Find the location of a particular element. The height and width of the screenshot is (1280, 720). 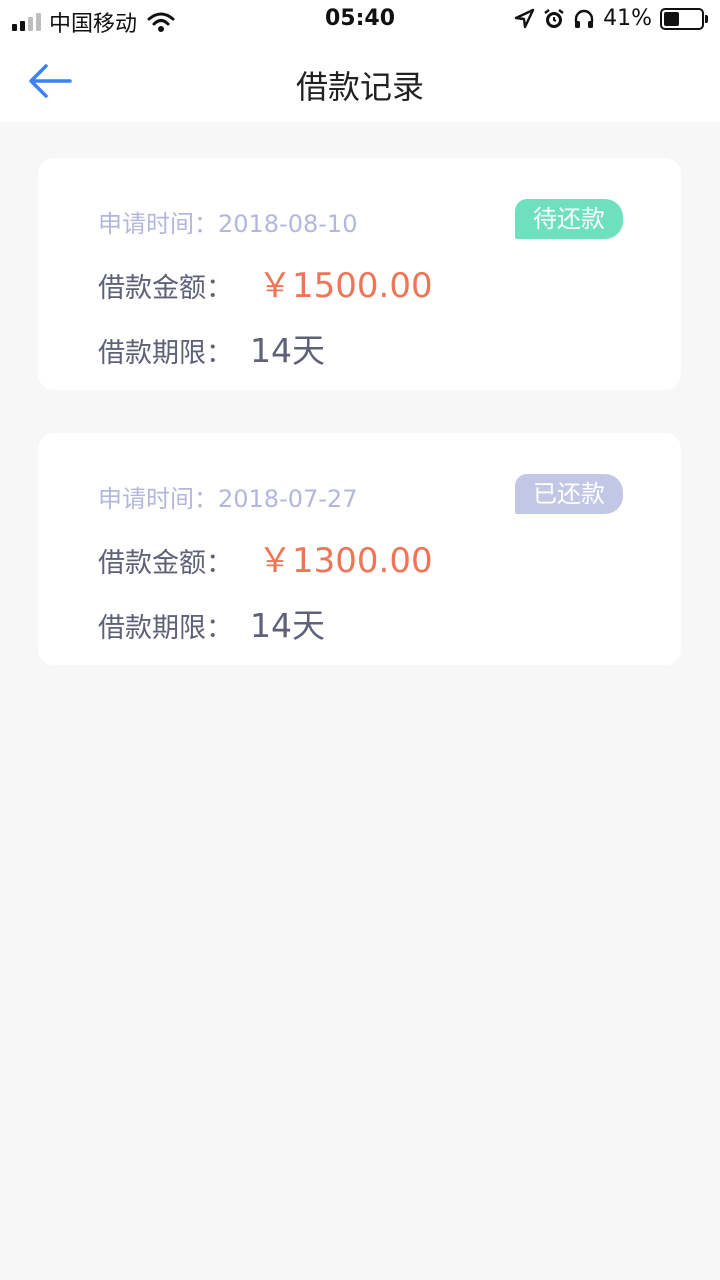

loan-amount: ￥1500.00 is located at coordinates (345, 286).